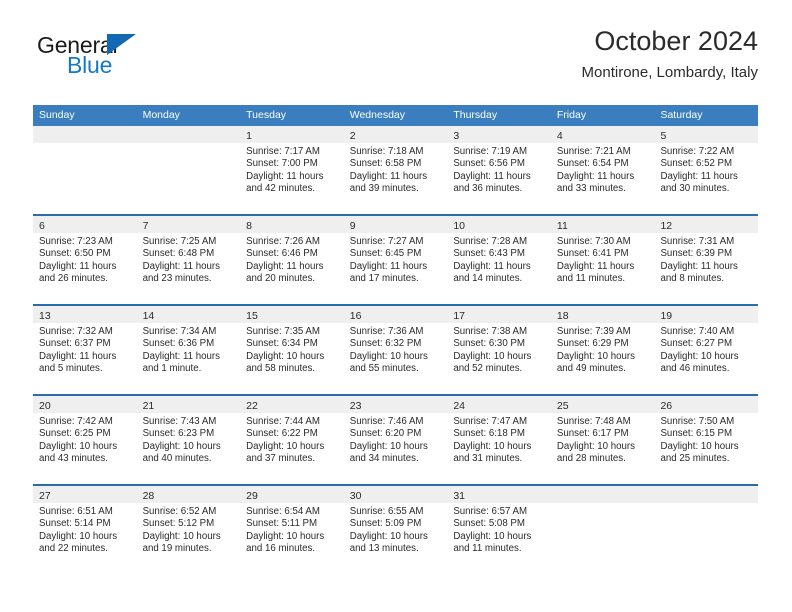  I want to click on day-detail-line: and 5 minutes., so click(71, 369).